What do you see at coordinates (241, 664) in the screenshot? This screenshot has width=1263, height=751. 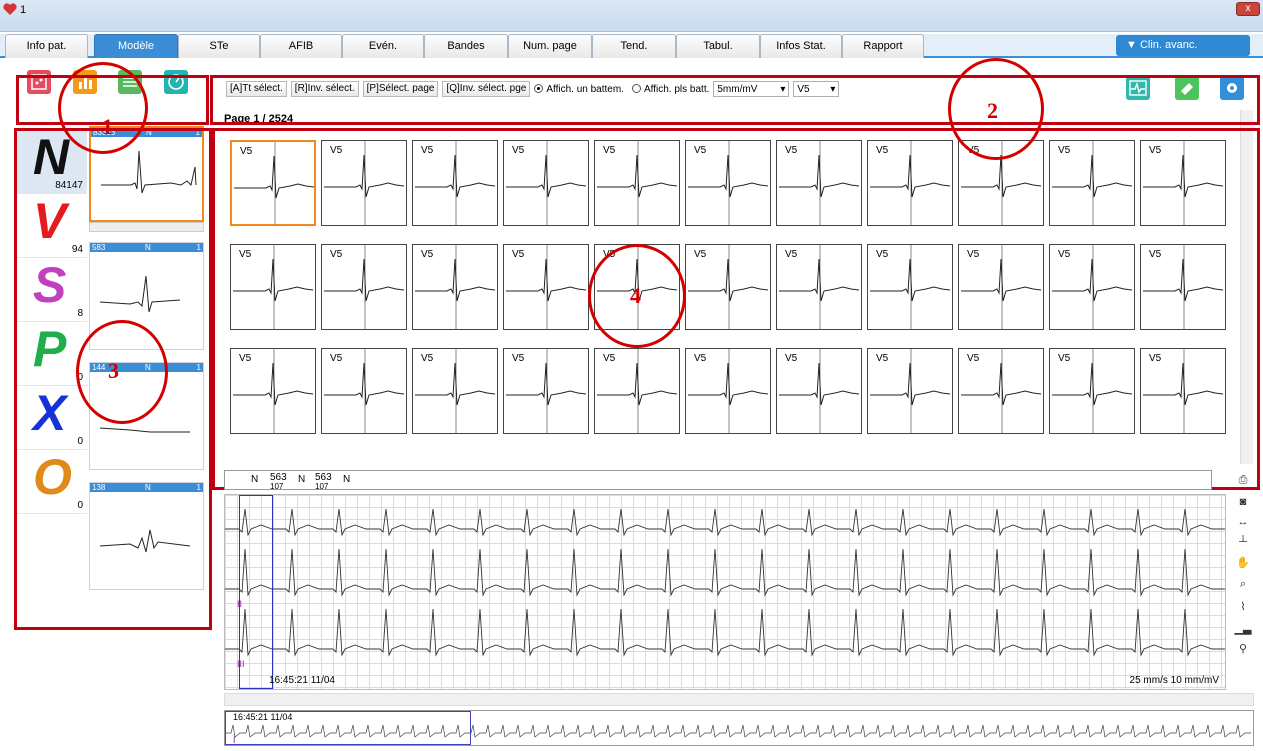 I see `lead-label: III` at bounding box center [241, 664].